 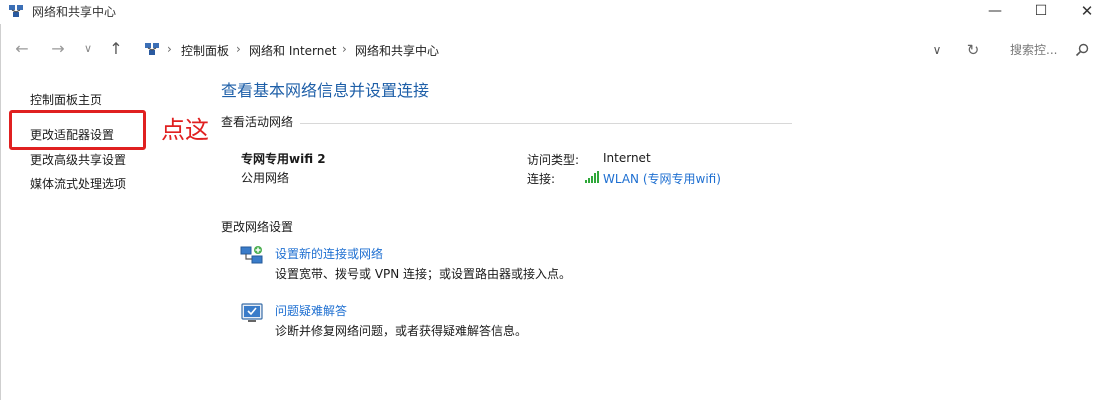 What do you see at coordinates (205, 50) in the screenshot?
I see `breadcrumb-control-panel: 控制面板` at bounding box center [205, 50].